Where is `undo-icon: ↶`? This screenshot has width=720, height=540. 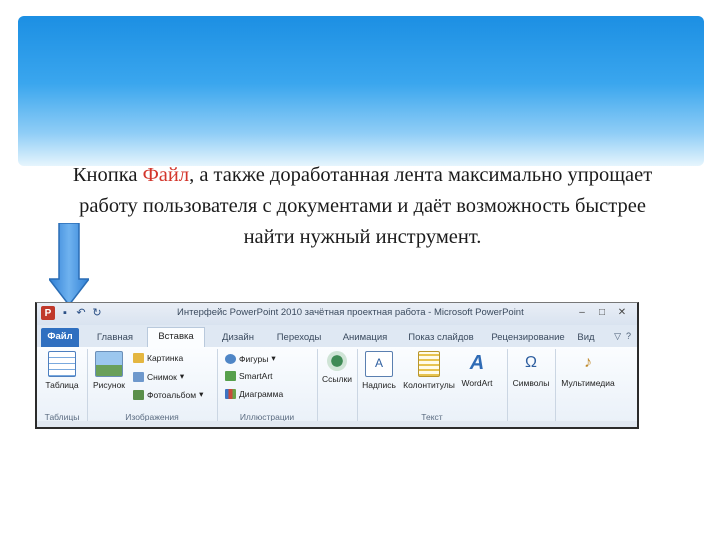
undo-icon: ↶ is located at coordinates (81, 313).